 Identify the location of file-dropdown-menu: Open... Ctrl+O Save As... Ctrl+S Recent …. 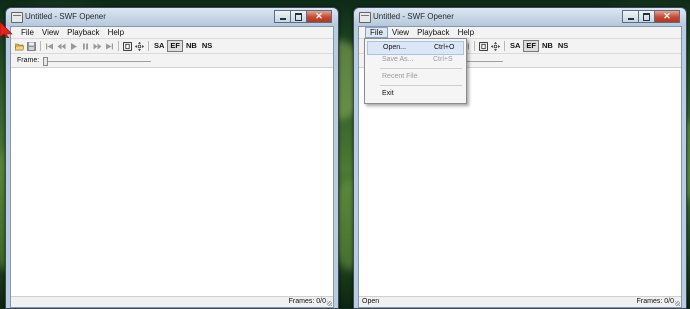
(415, 71).